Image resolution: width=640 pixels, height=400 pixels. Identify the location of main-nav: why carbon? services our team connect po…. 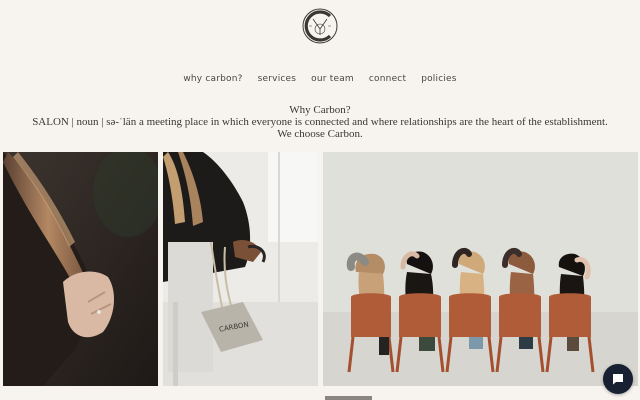
(320, 79).